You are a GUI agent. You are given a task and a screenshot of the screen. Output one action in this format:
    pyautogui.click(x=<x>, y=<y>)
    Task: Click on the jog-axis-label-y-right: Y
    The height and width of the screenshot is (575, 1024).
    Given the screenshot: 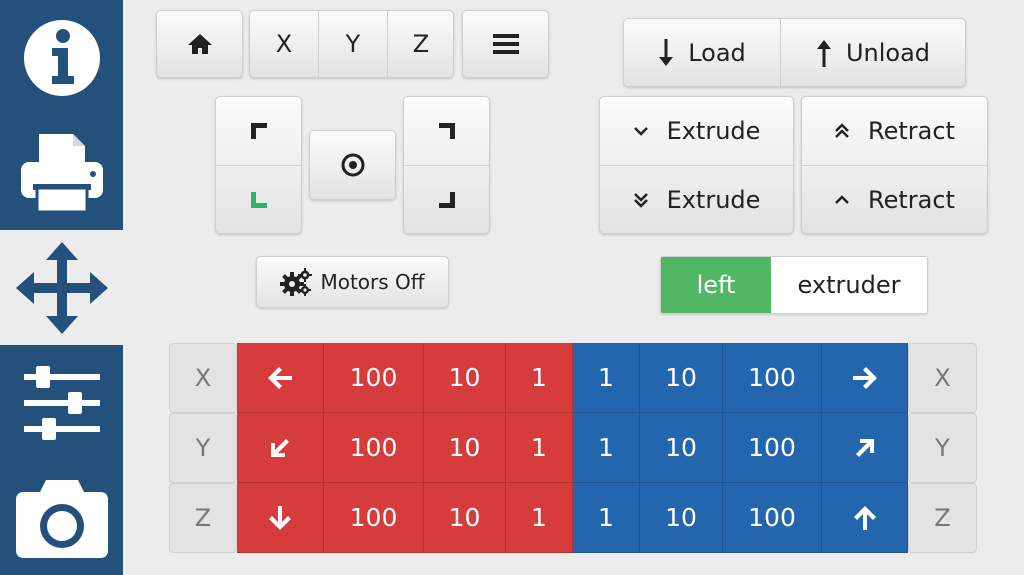 What is the action you would take?
    pyautogui.click(x=942, y=448)
    